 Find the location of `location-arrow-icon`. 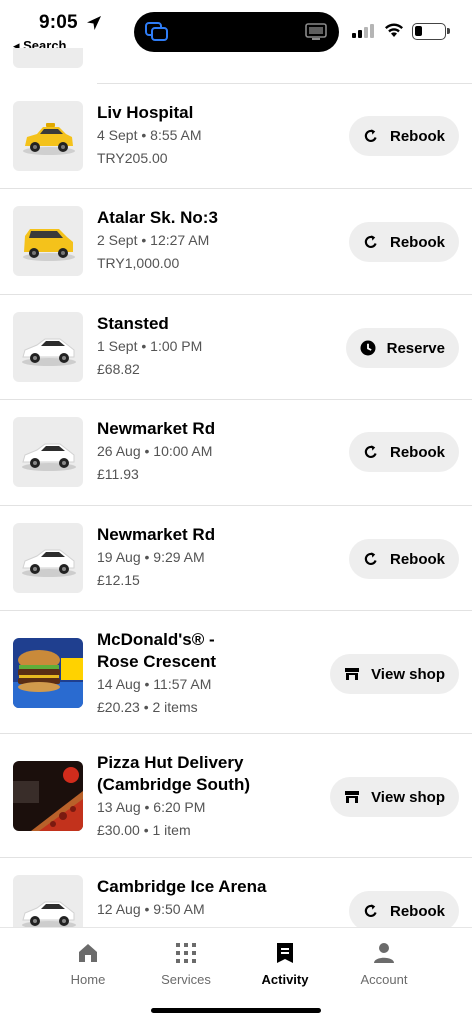

location-arrow-icon is located at coordinates (94, 23).